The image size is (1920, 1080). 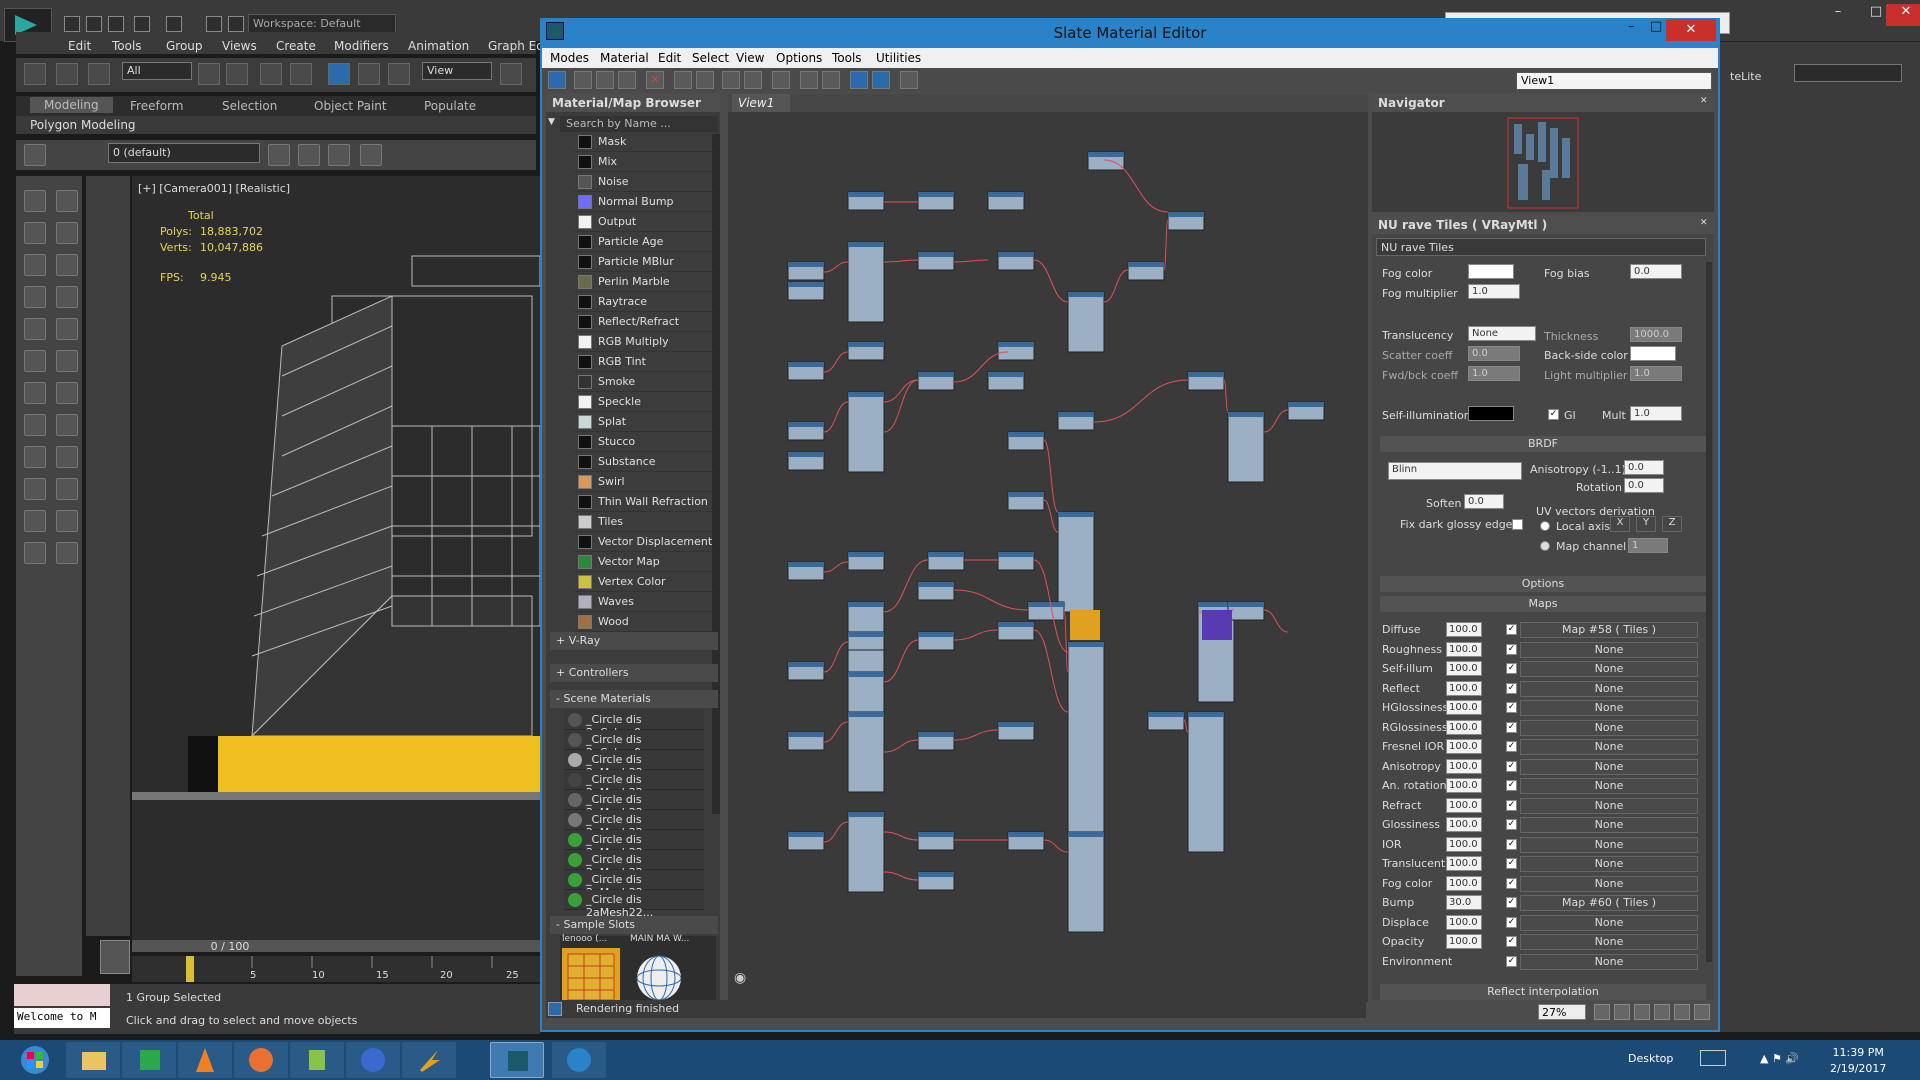 I want to click on move-icon, so click(x=339, y=74).